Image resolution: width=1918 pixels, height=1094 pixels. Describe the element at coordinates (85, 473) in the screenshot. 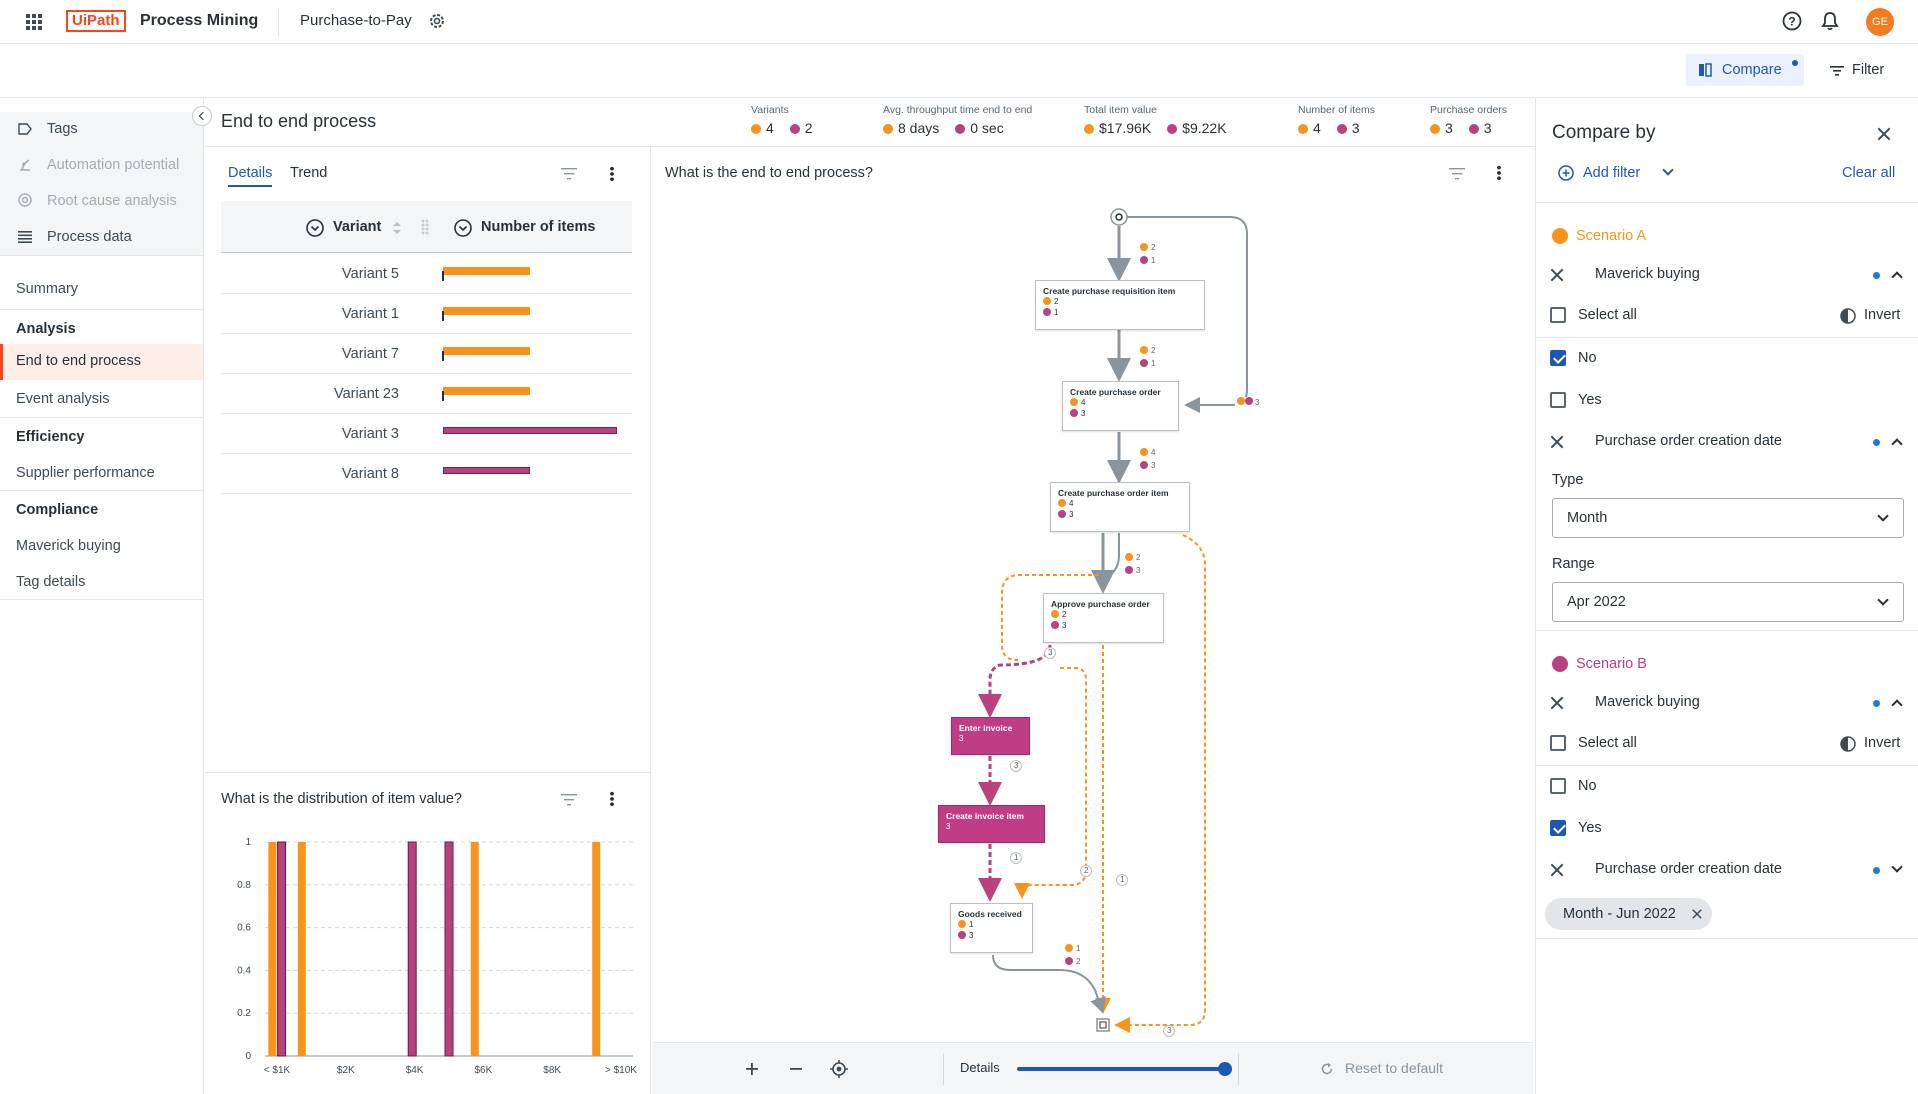

I see `nav-item-supplier-performance: Supplier performance` at that location.